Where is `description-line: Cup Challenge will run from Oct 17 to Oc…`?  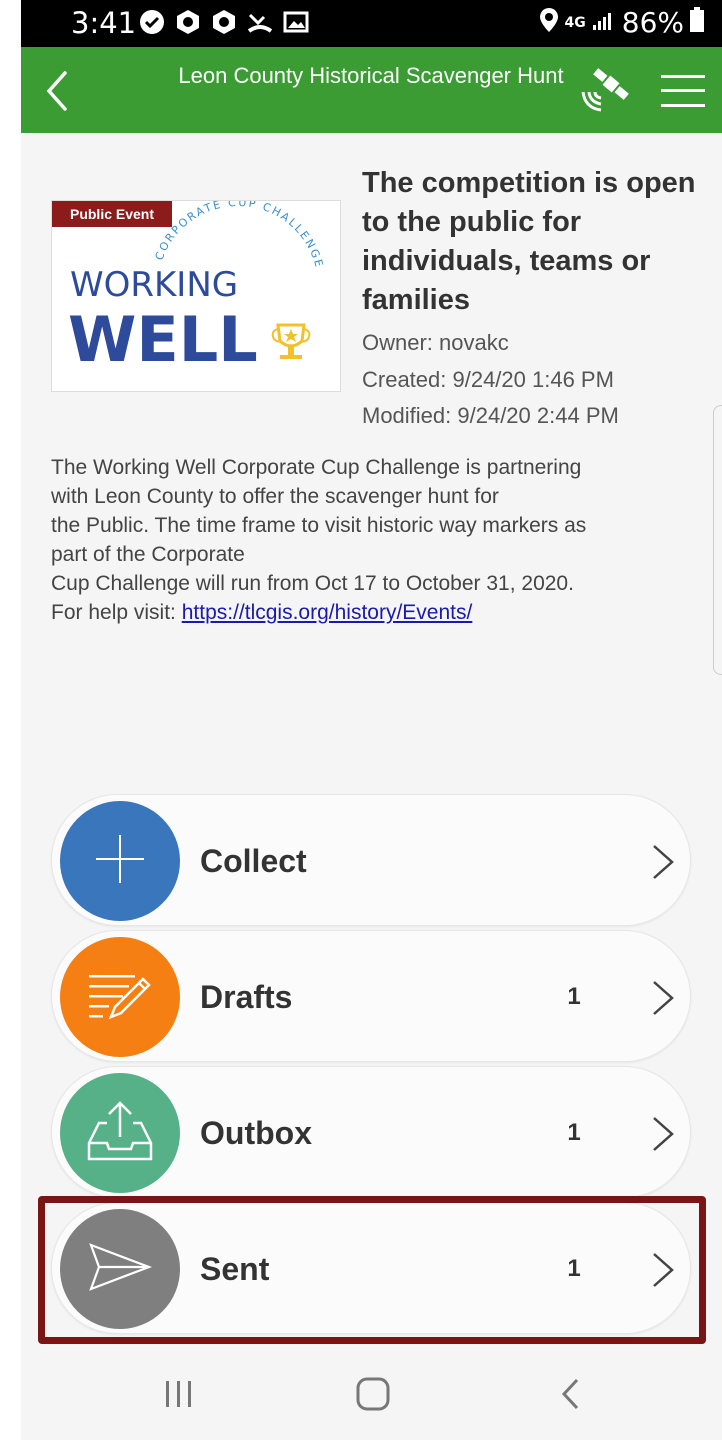 description-line: Cup Challenge will run from Oct 17 to Oc… is located at coordinates (312, 583).